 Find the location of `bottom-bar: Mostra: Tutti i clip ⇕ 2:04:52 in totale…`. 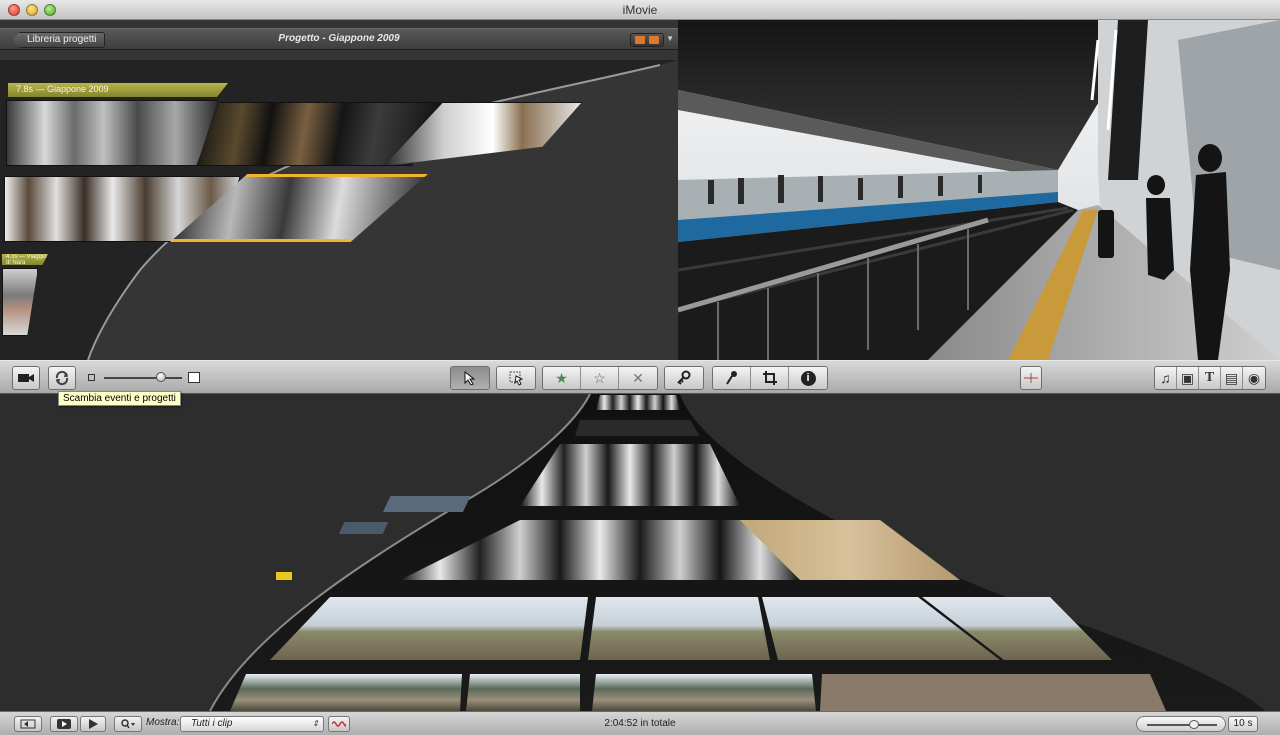

bottom-bar: Mostra: Tutti i clip ⇕ 2:04:52 in totale… is located at coordinates (640, 723).